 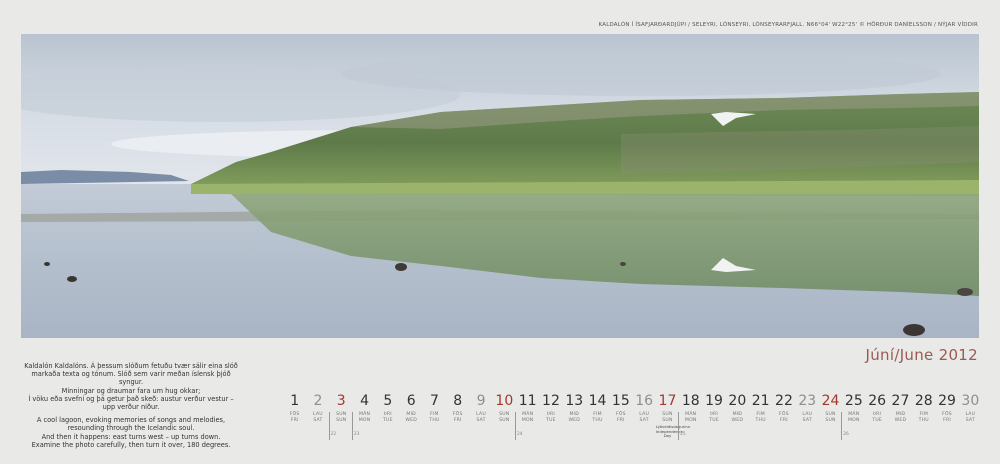 What do you see at coordinates (900, 401) in the screenshot?
I see `day-number: 27` at bounding box center [900, 401].